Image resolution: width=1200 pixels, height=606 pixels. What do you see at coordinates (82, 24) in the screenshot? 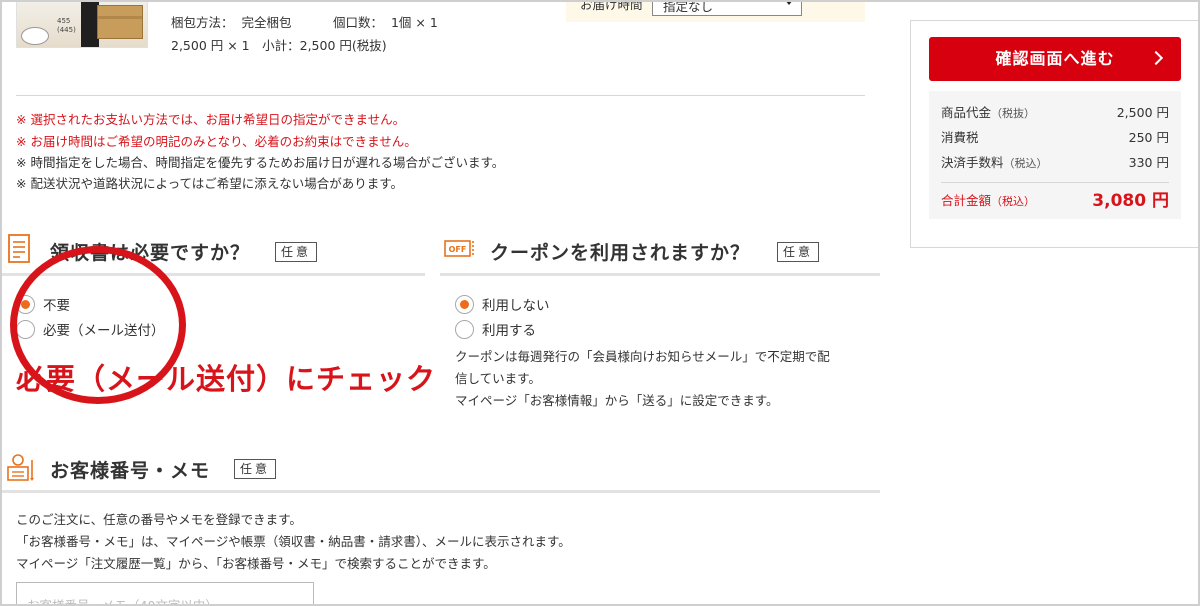
I see `product-thumbnail: 455 (445)` at bounding box center [82, 24].